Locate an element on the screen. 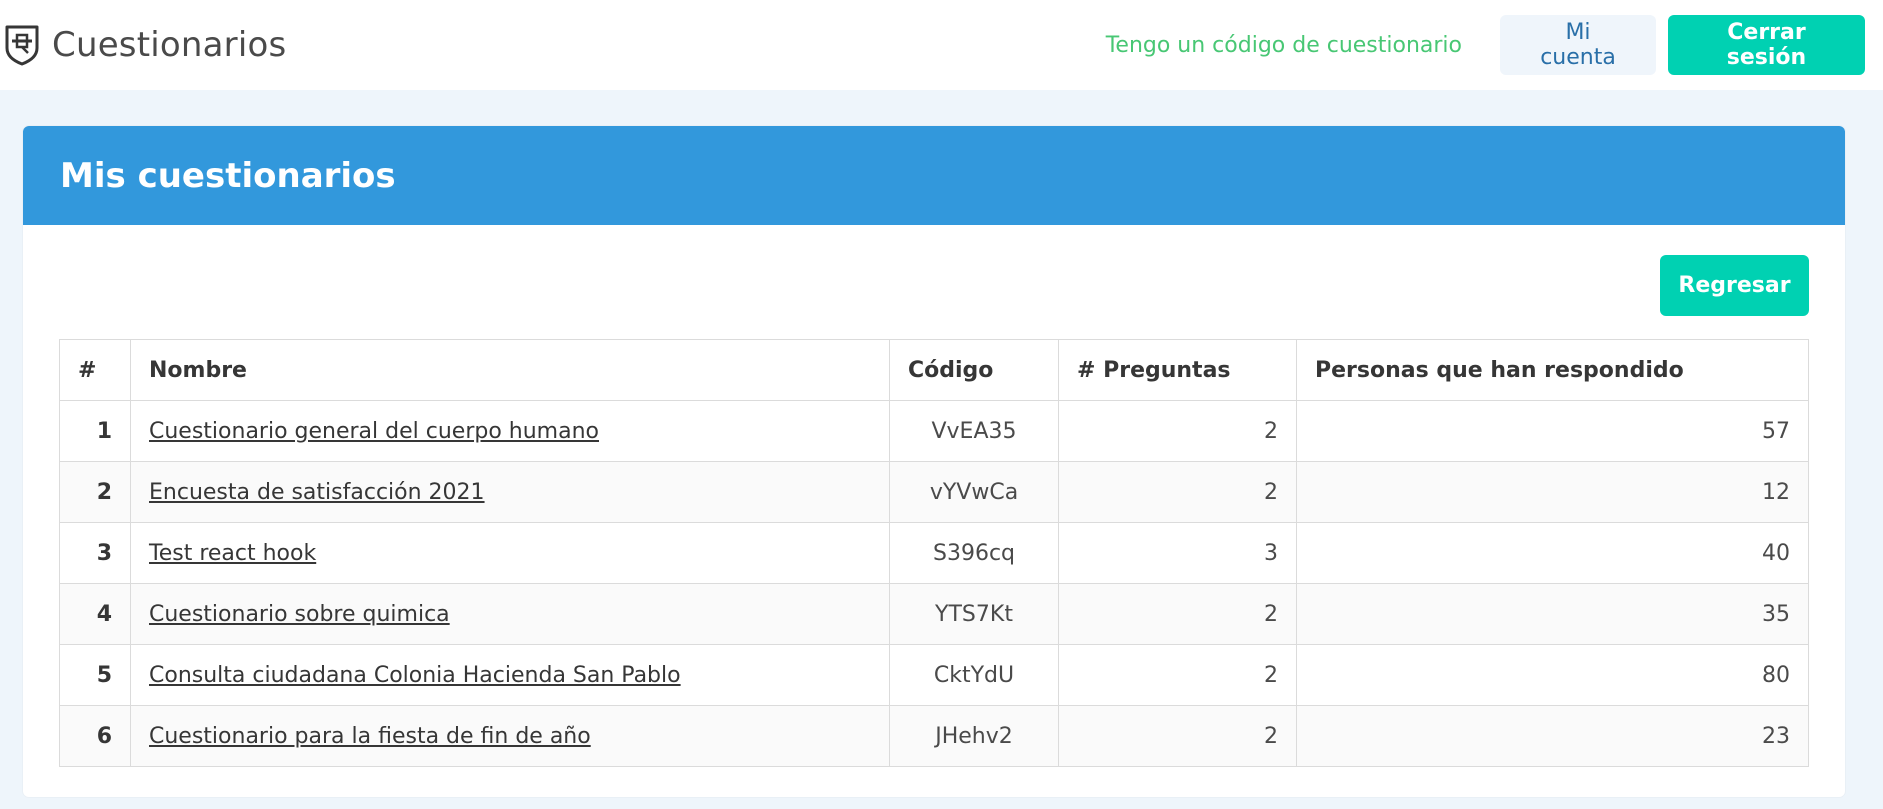 This screenshot has height=809, width=1883. questionnaire-link: Test react hook is located at coordinates (232, 553).